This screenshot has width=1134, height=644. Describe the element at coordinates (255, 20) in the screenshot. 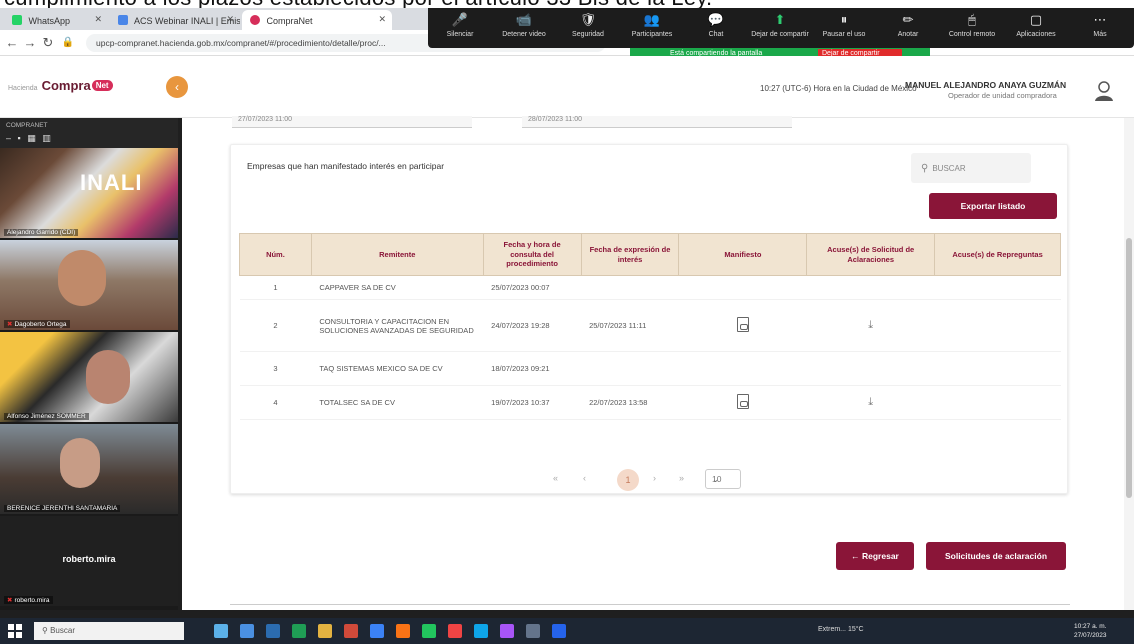

I see `compranet-icon` at that location.